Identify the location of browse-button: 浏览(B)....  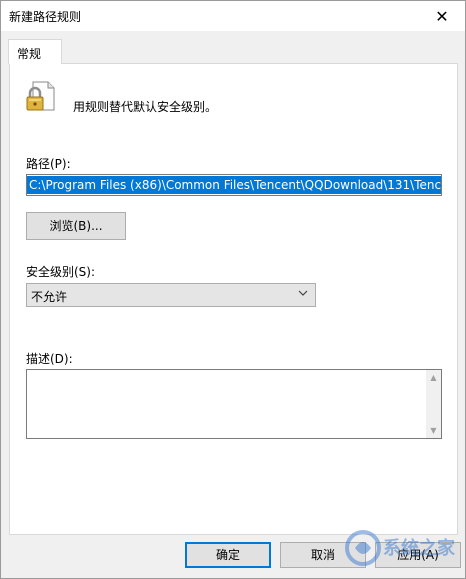
(76, 226).